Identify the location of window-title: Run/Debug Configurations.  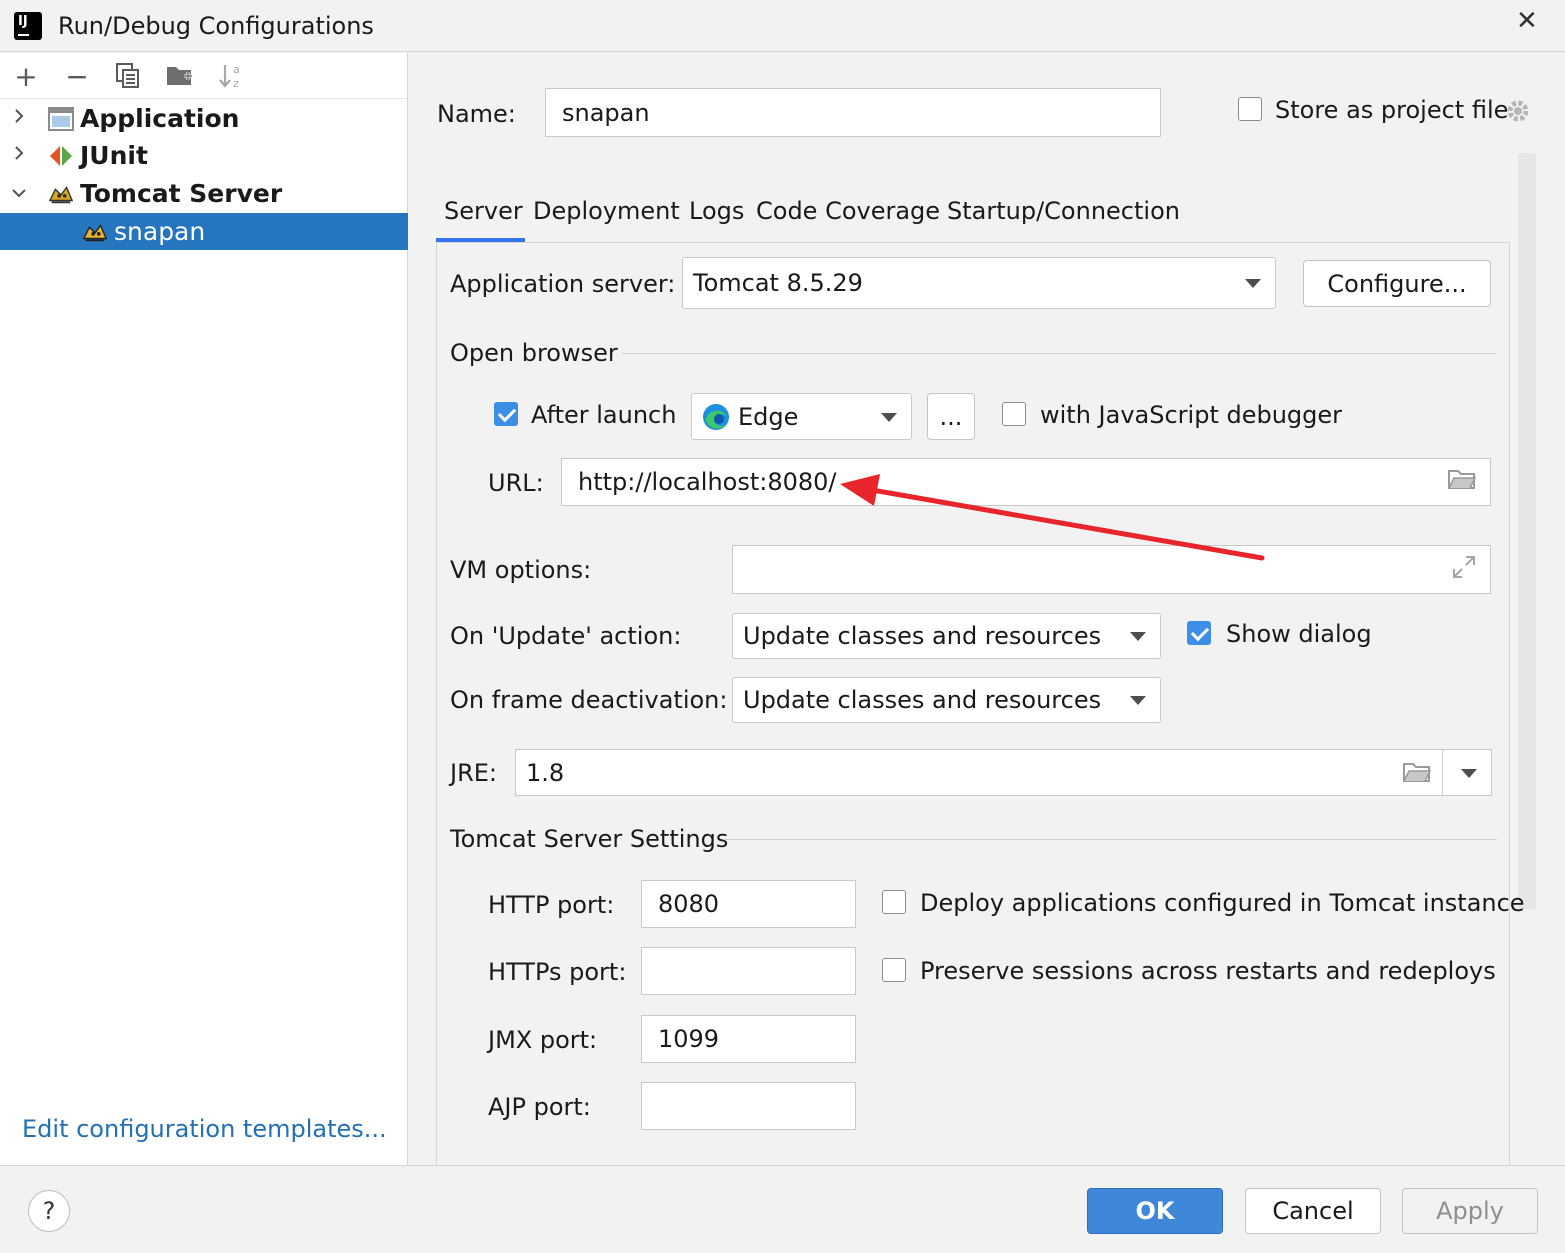
(216, 26).